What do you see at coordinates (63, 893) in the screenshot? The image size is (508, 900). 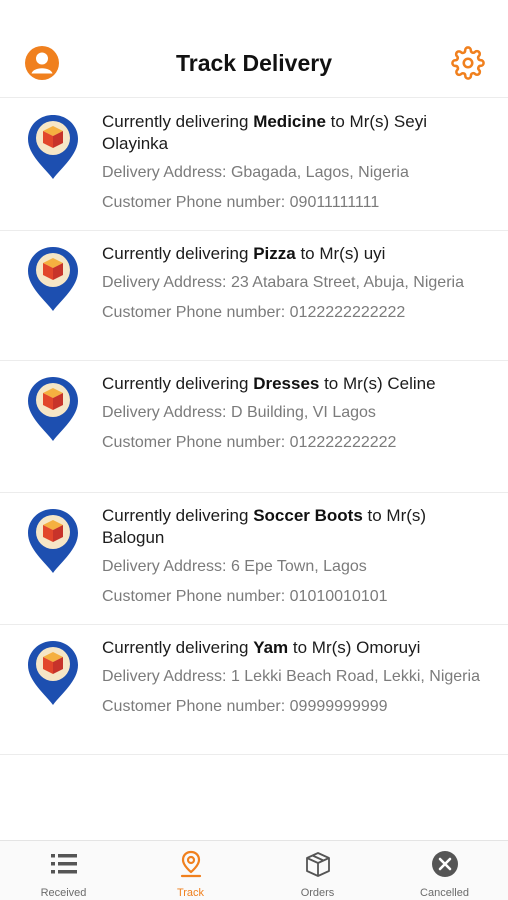 I see `tab-label: Received` at bounding box center [63, 893].